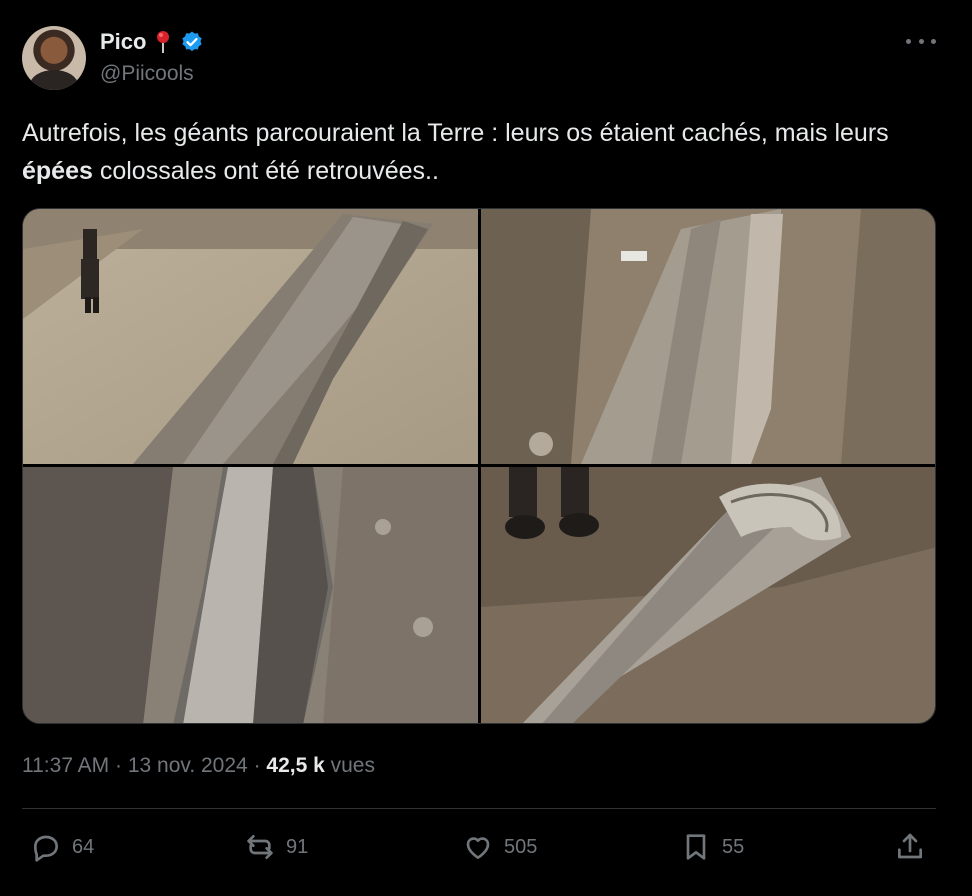  What do you see at coordinates (65, 765) in the screenshot?
I see `tweet-time: 11:37 AM` at bounding box center [65, 765].